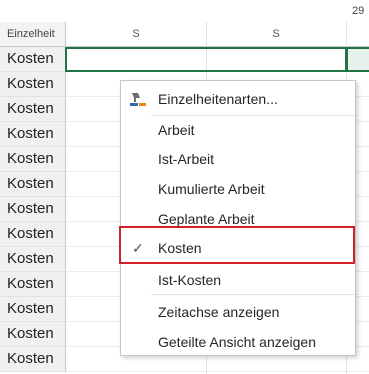 The image size is (369, 374). What do you see at coordinates (253, 294) in the screenshot?
I see `menu-separator` at bounding box center [253, 294].